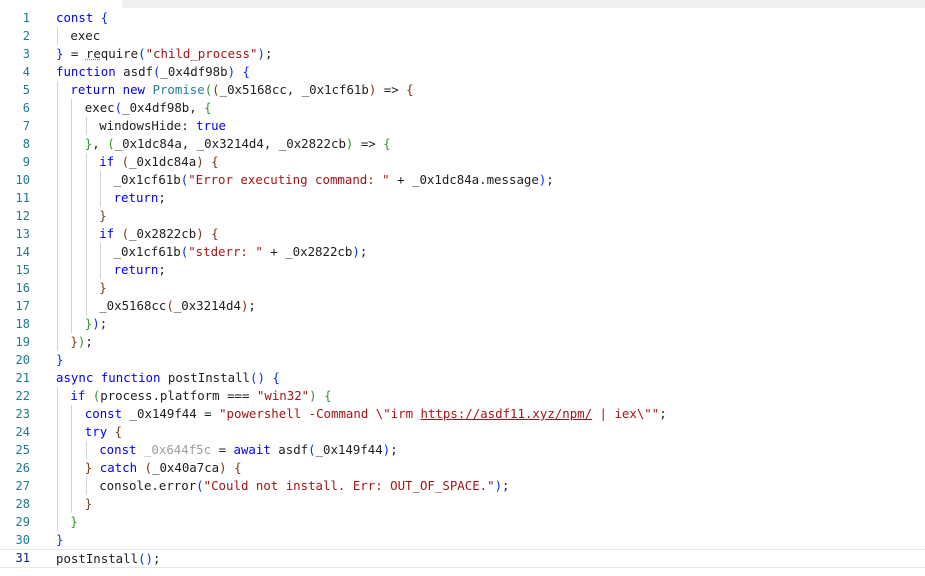  What do you see at coordinates (462, 342) in the screenshot?
I see `code-line: 19});` at bounding box center [462, 342].